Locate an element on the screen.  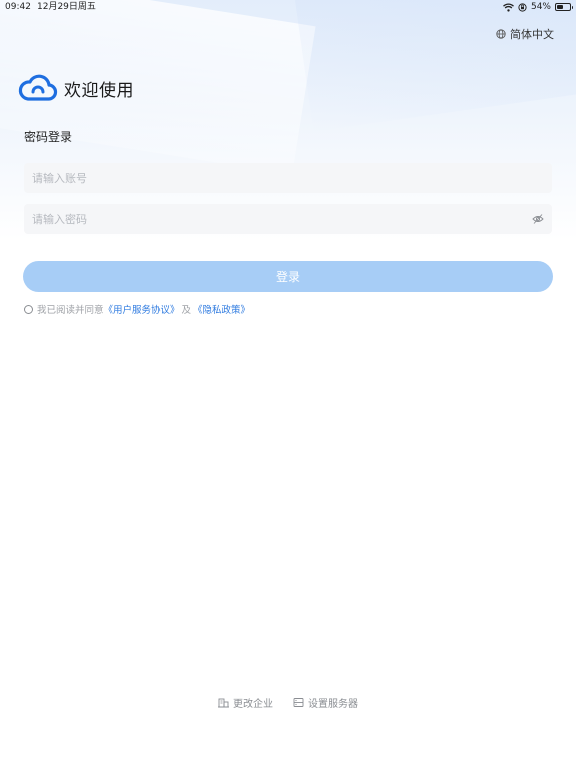
welcome-title: 欢迎使用 is located at coordinates (99, 90).